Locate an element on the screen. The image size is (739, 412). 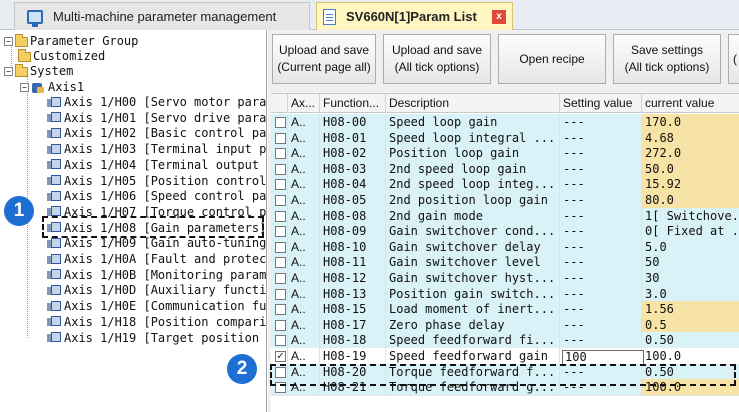
table-row: A.. H08-00 Speed loop gain --- 170.0 is located at coordinates (505, 122).